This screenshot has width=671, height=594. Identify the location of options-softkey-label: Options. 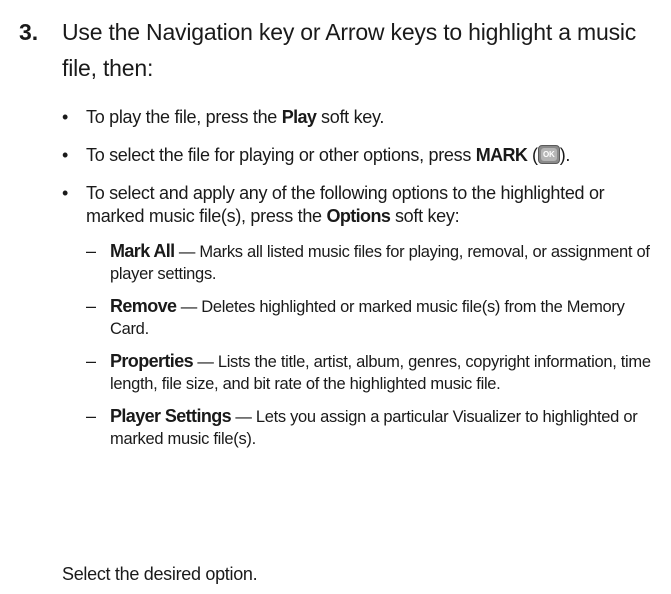
(358, 216).